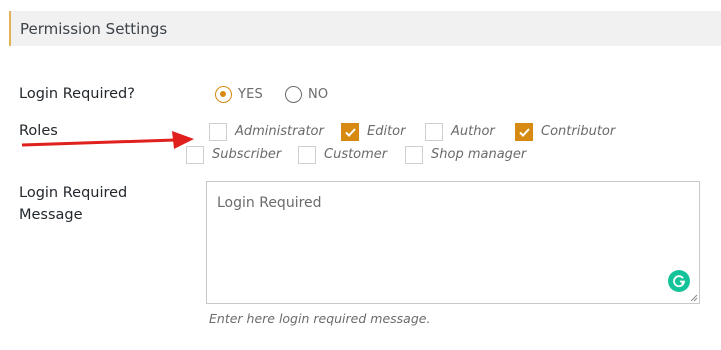 Image resolution: width=721 pixels, height=350 pixels. What do you see at coordinates (473, 131) in the screenshot?
I see `role-author-label: Author` at bounding box center [473, 131].